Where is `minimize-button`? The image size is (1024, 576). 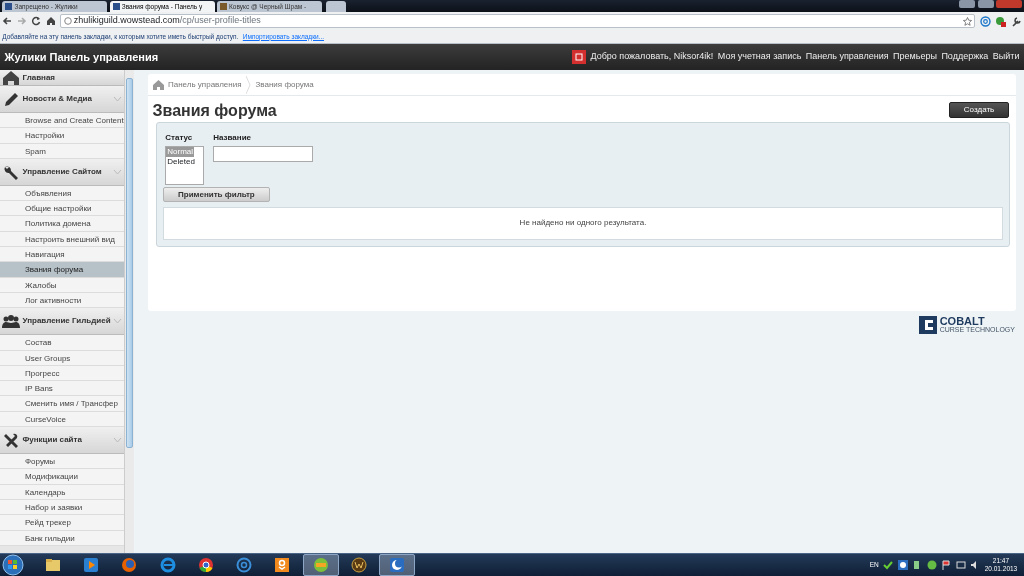 minimize-button is located at coordinates (967, 4).